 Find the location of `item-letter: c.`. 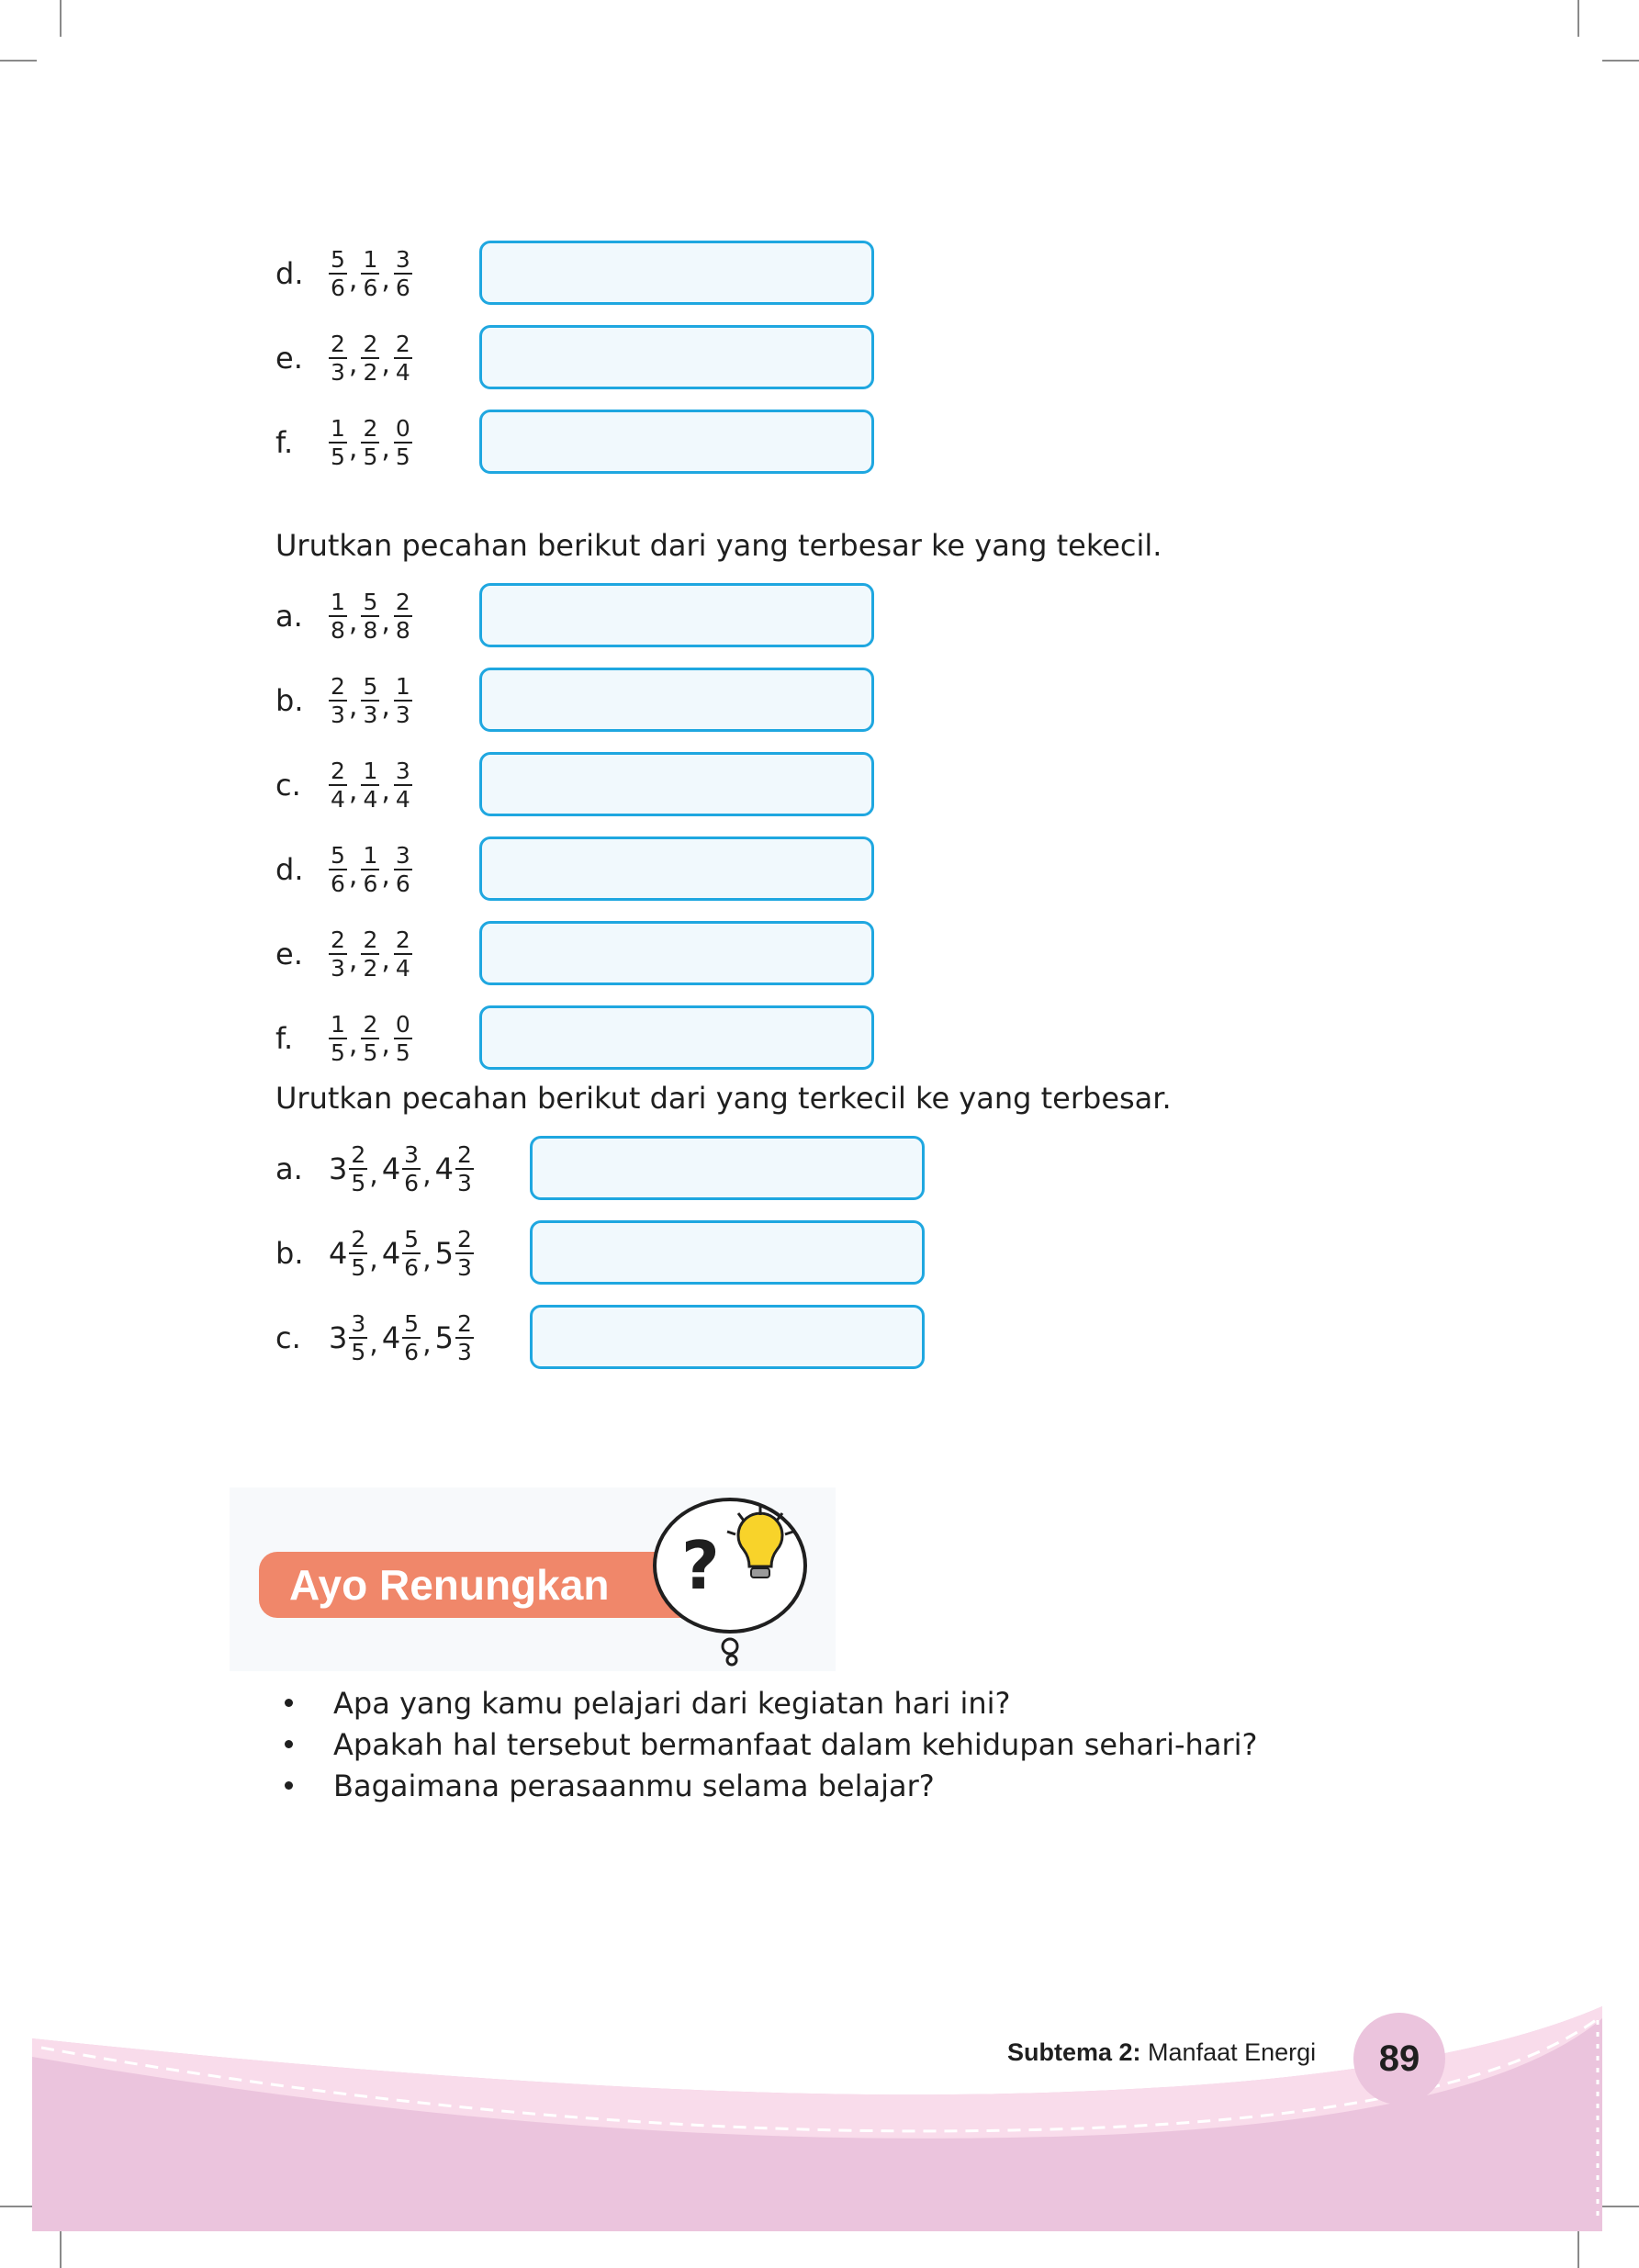

item-letter: c. is located at coordinates (288, 786).